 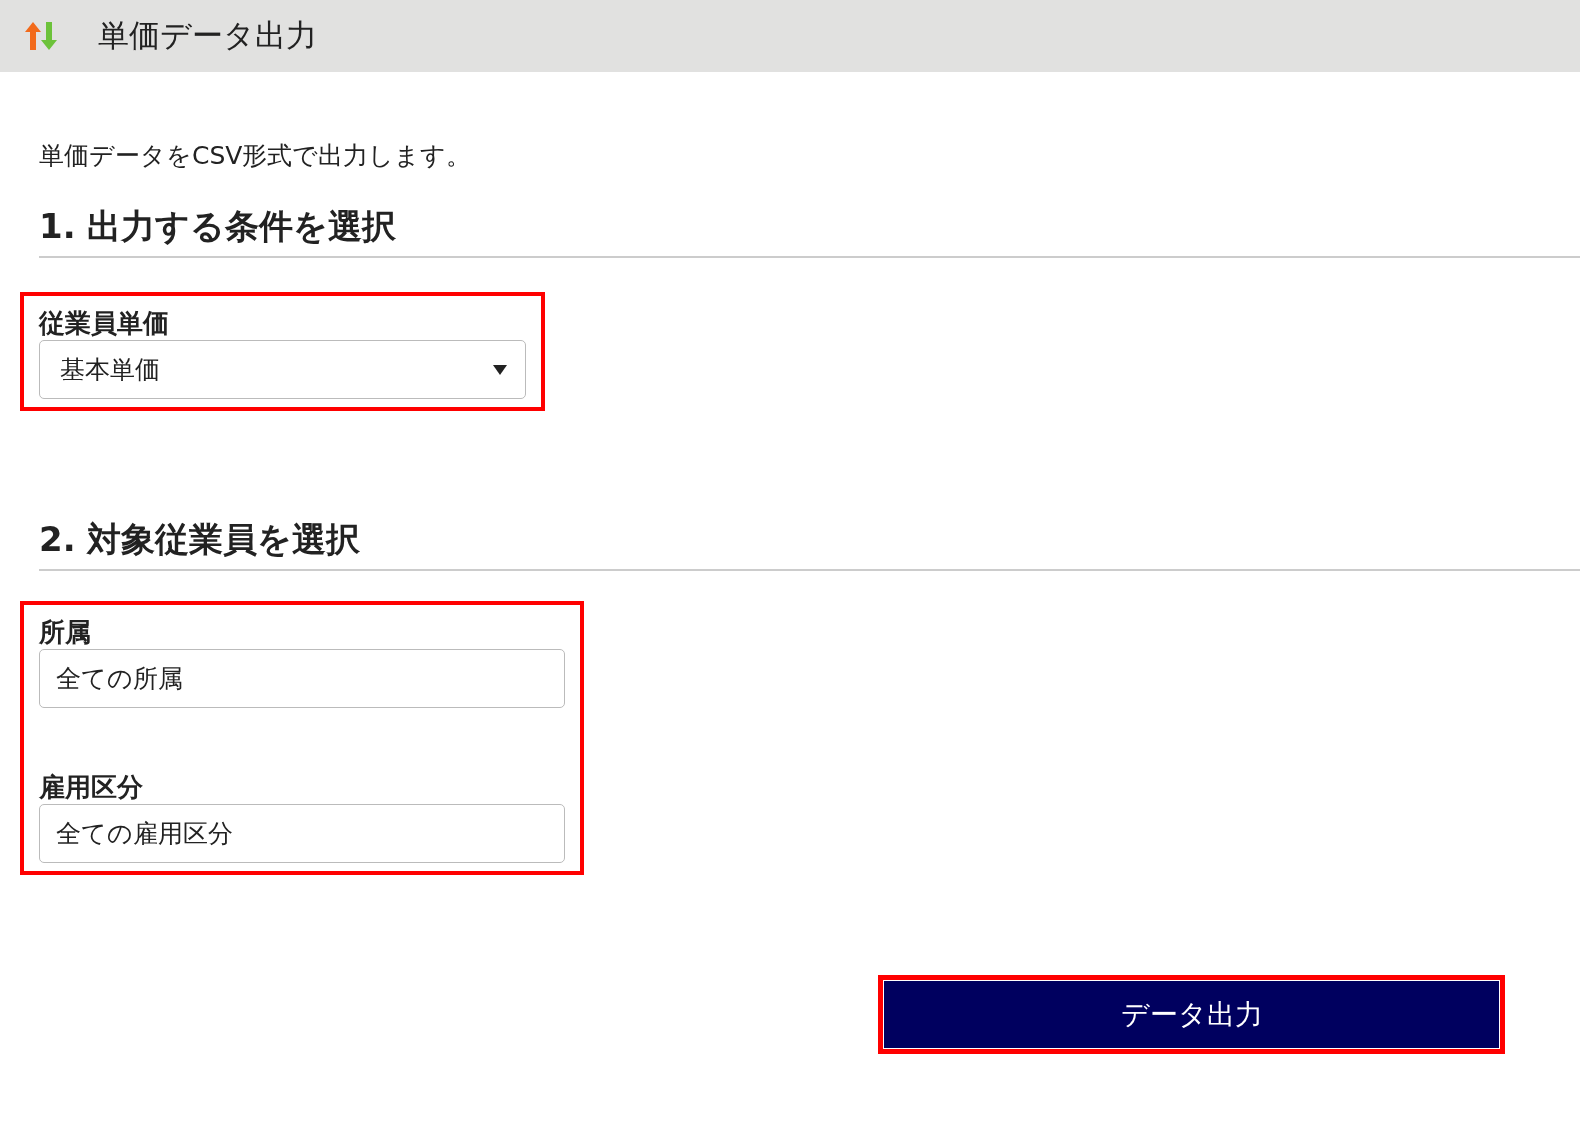 What do you see at coordinates (207, 35) in the screenshot?
I see `page-title: 単価データ出力` at bounding box center [207, 35].